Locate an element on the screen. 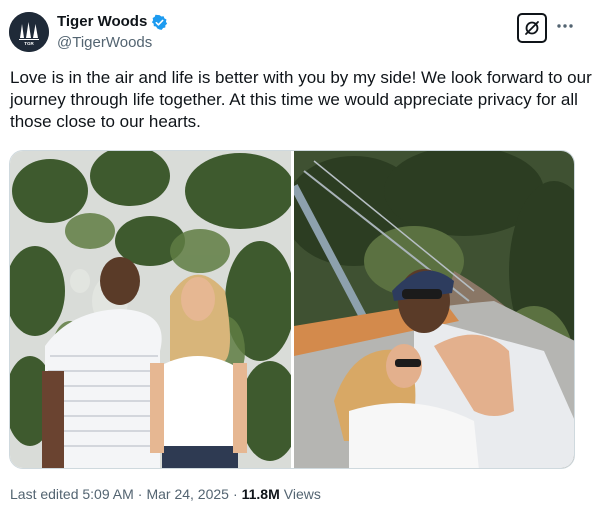  views-label: Views is located at coordinates (302, 494).